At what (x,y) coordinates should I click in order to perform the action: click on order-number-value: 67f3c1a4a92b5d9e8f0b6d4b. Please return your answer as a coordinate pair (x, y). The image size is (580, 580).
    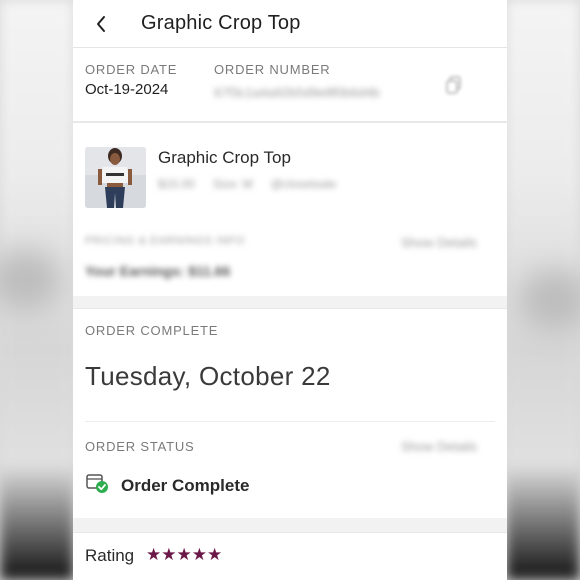
    Looking at the image, I should click on (297, 92).